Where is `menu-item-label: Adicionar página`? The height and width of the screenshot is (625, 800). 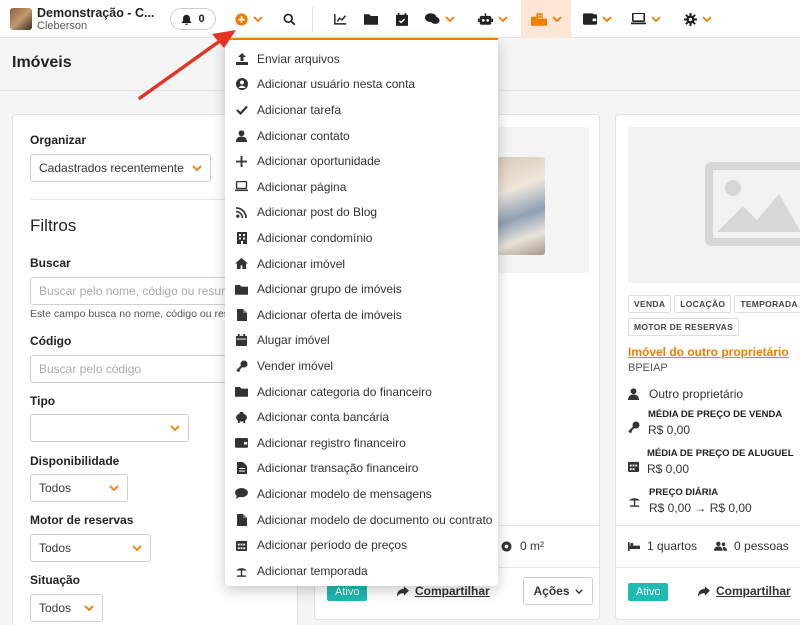
menu-item-label: Adicionar página is located at coordinates (302, 186).